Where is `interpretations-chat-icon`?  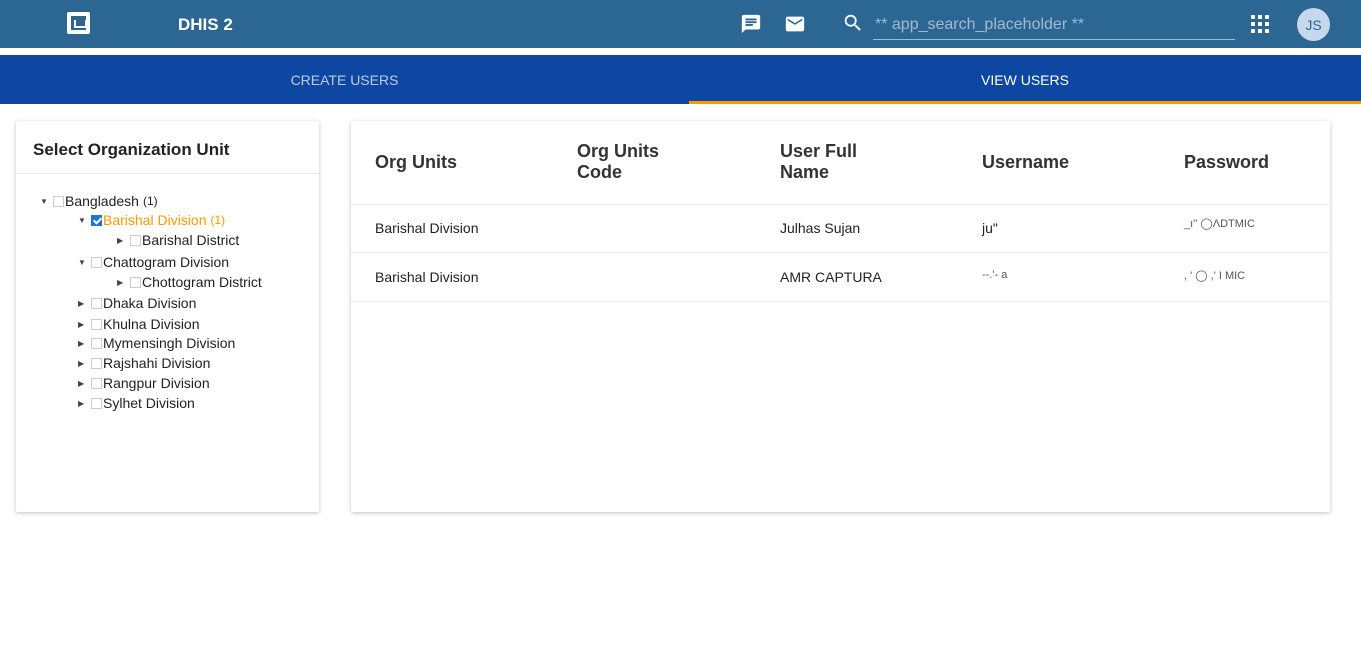 interpretations-chat-icon is located at coordinates (751, 24).